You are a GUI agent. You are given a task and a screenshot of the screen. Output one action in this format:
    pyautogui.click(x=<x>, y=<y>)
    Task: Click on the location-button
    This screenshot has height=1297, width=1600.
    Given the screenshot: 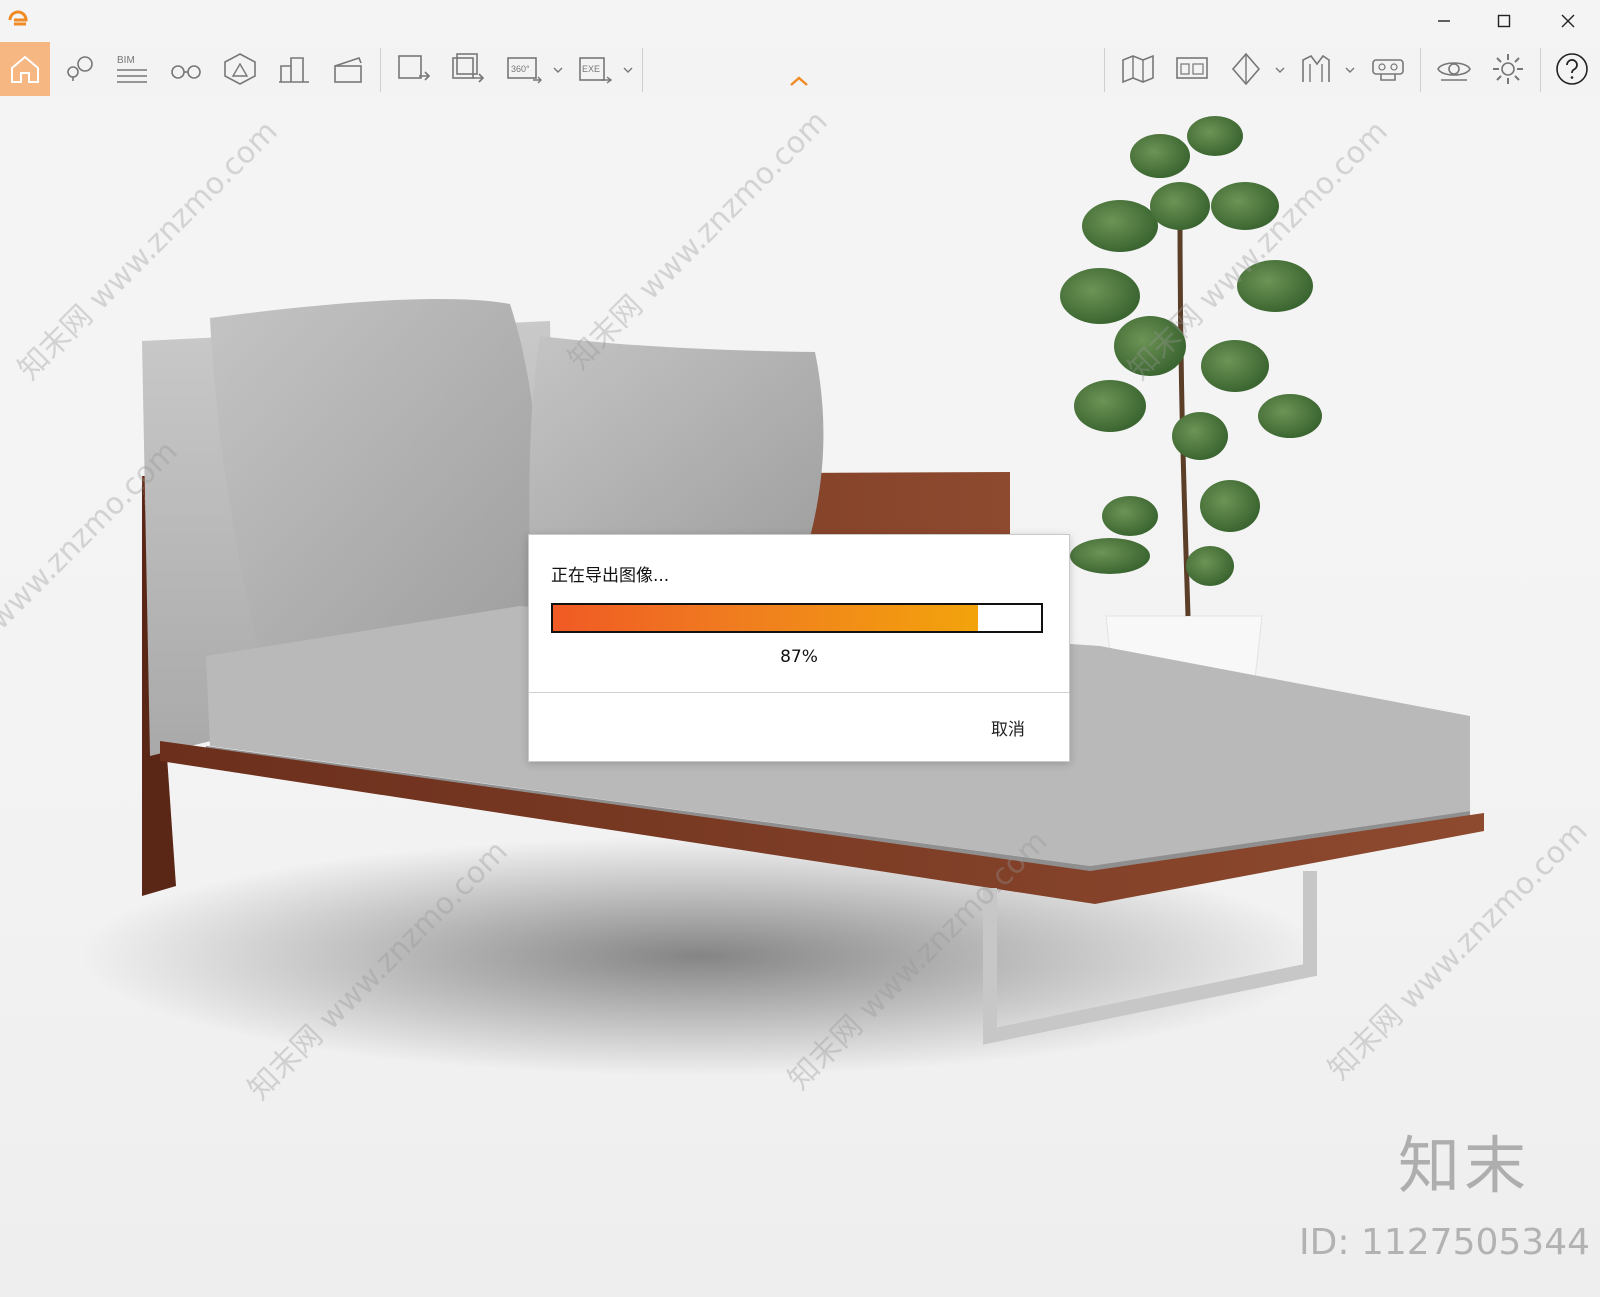 What is the action you would take?
    pyautogui.click(x=78, y=69)
    